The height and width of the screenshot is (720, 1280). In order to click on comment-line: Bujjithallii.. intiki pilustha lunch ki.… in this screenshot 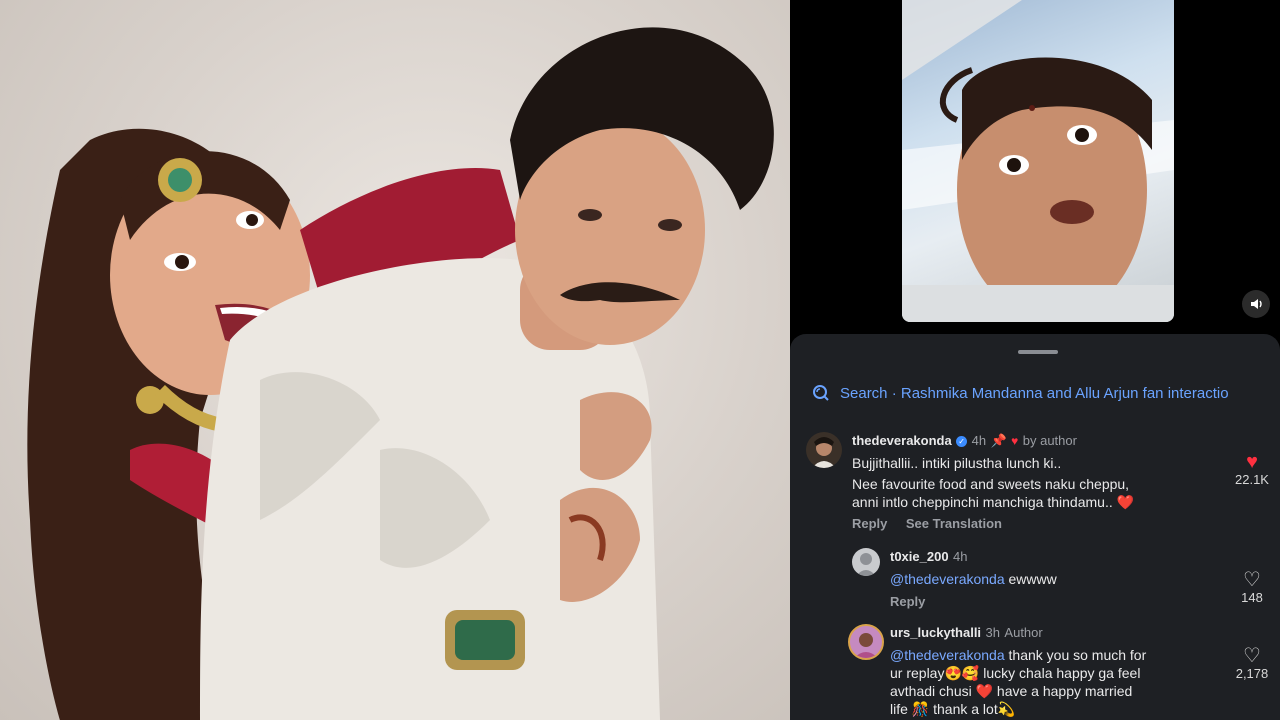, I will do `click(957, 463)`.